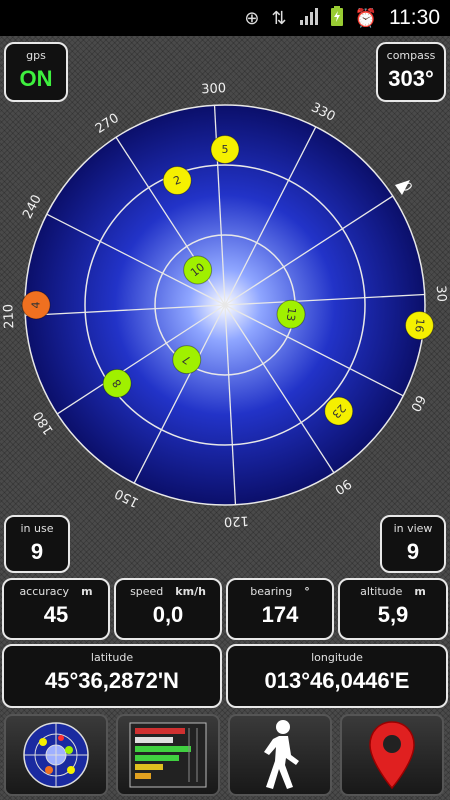  Describe the element at coordinates (307, 591) in the screenshot. I see `bearing-unit: °` at that location.